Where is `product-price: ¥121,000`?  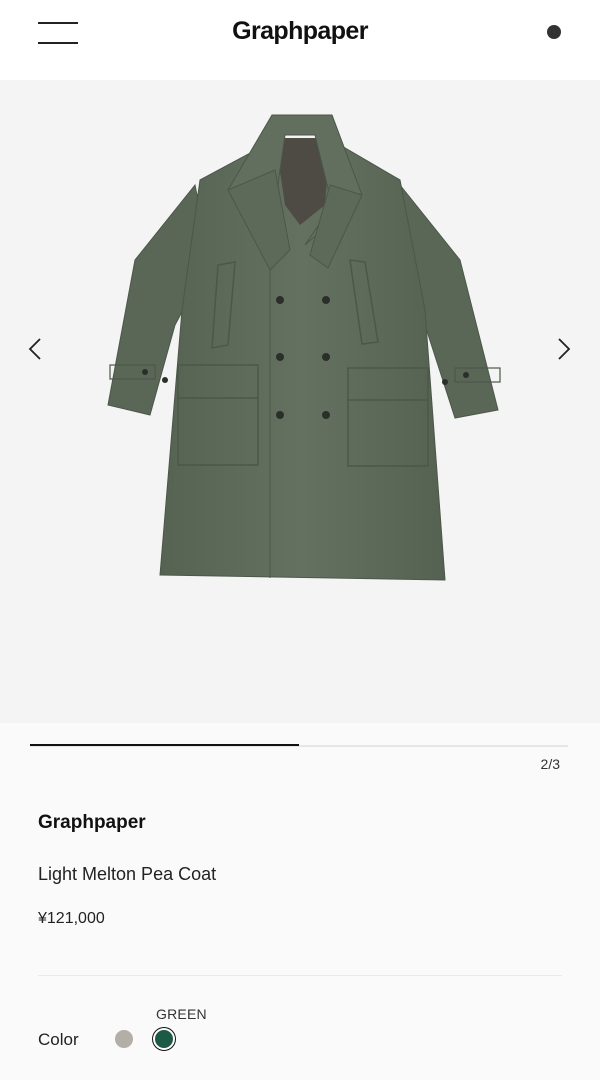 product-price: ¥121,000 is located at coordinates (71, 918).